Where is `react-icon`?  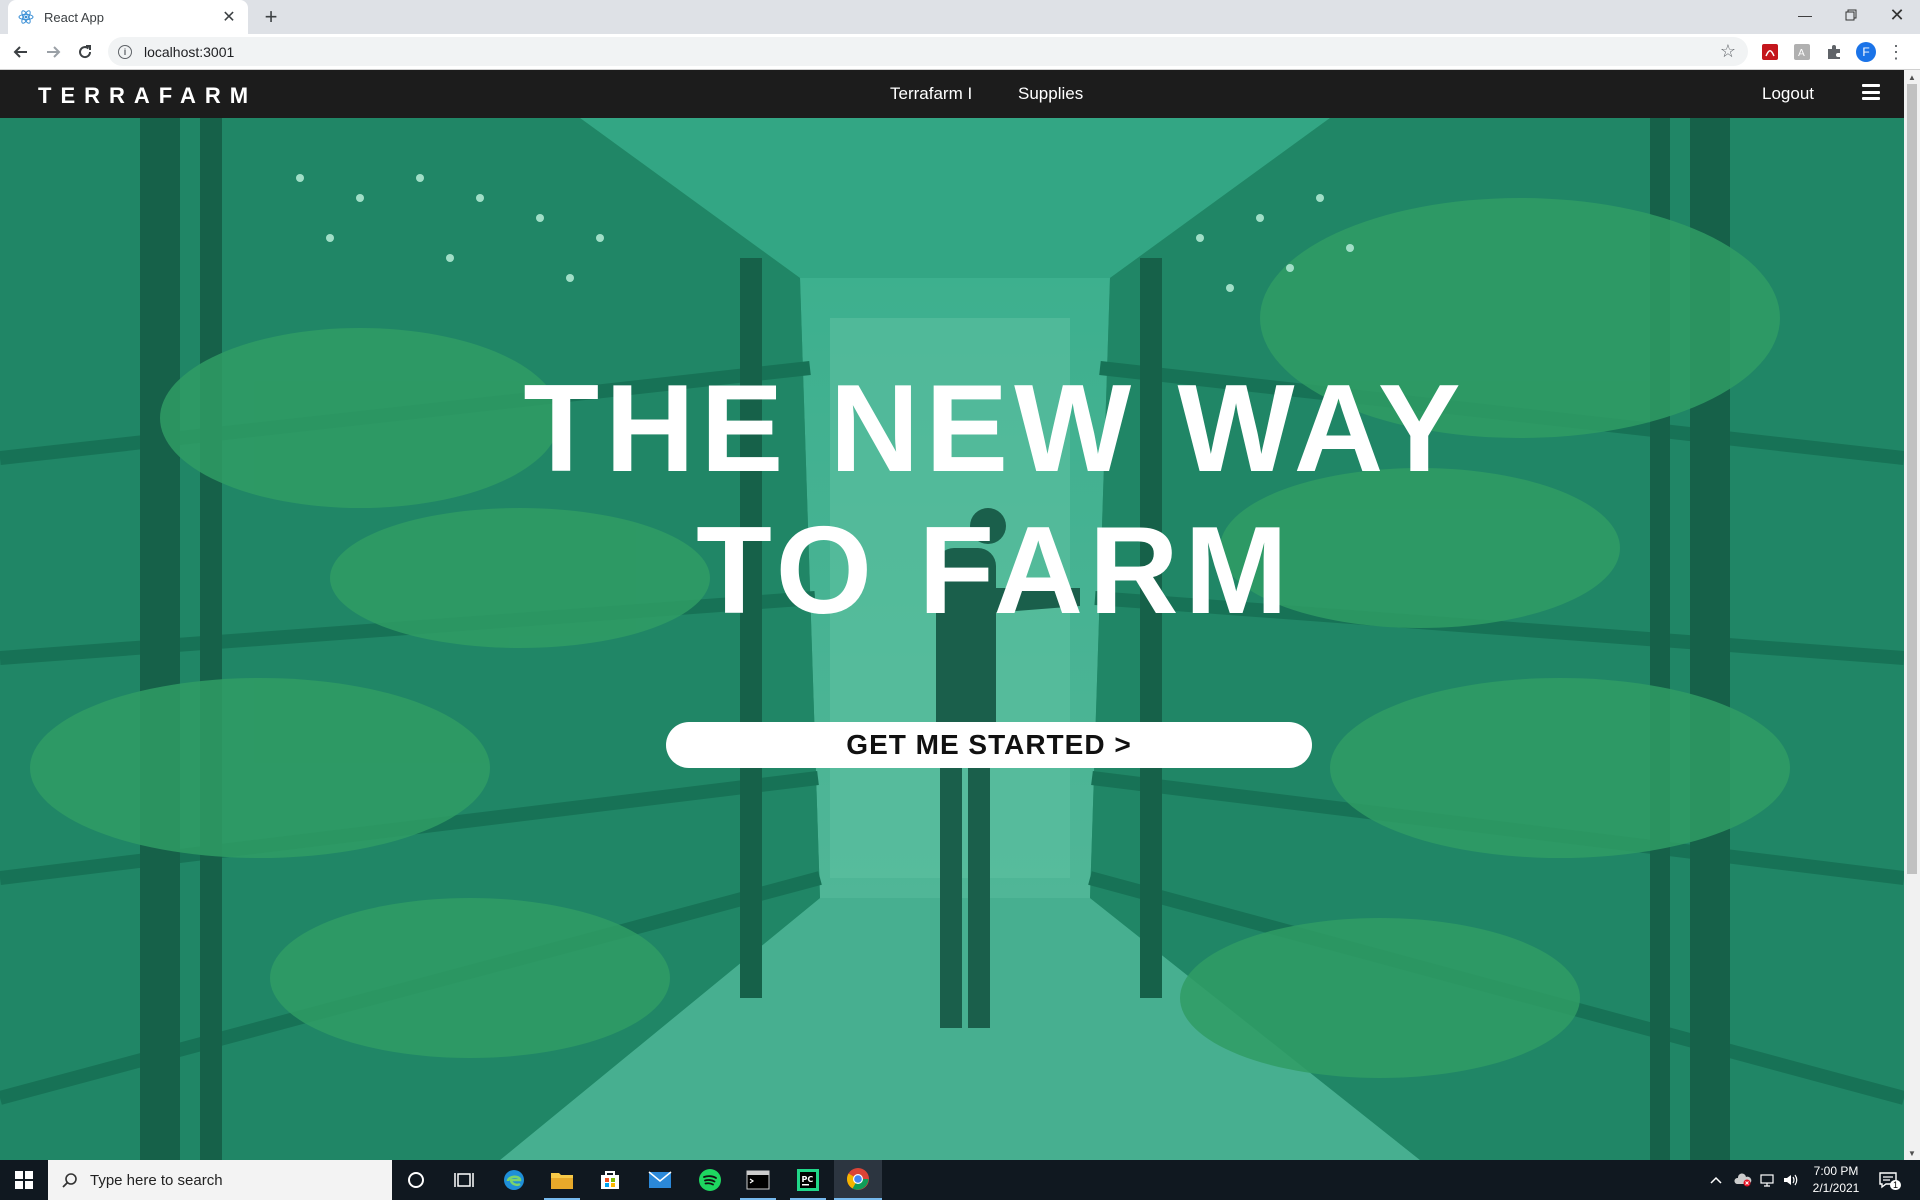 react-icon is located at coordinates (26, 17).